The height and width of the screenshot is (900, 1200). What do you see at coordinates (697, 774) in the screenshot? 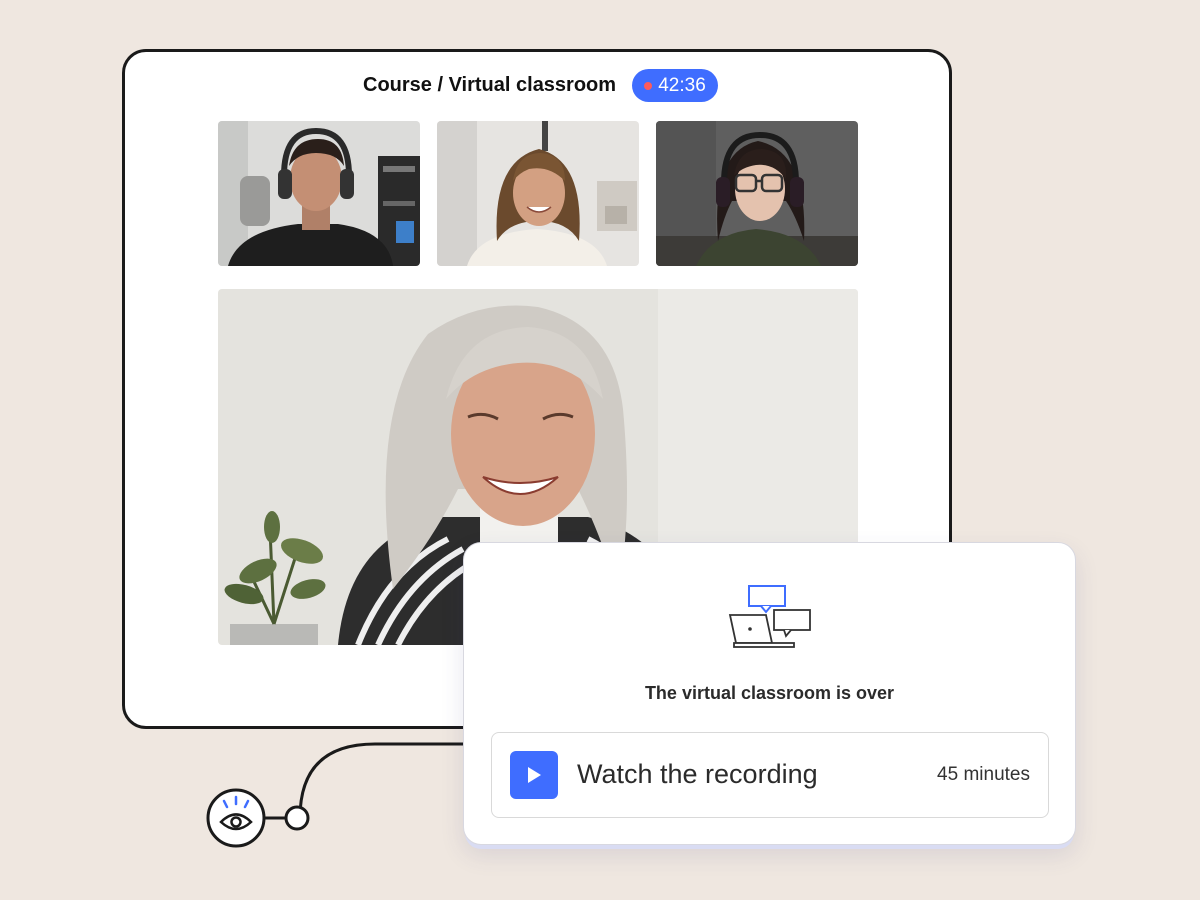
I see `recording-label: Watch the recording` at bounding box center [697, 774].